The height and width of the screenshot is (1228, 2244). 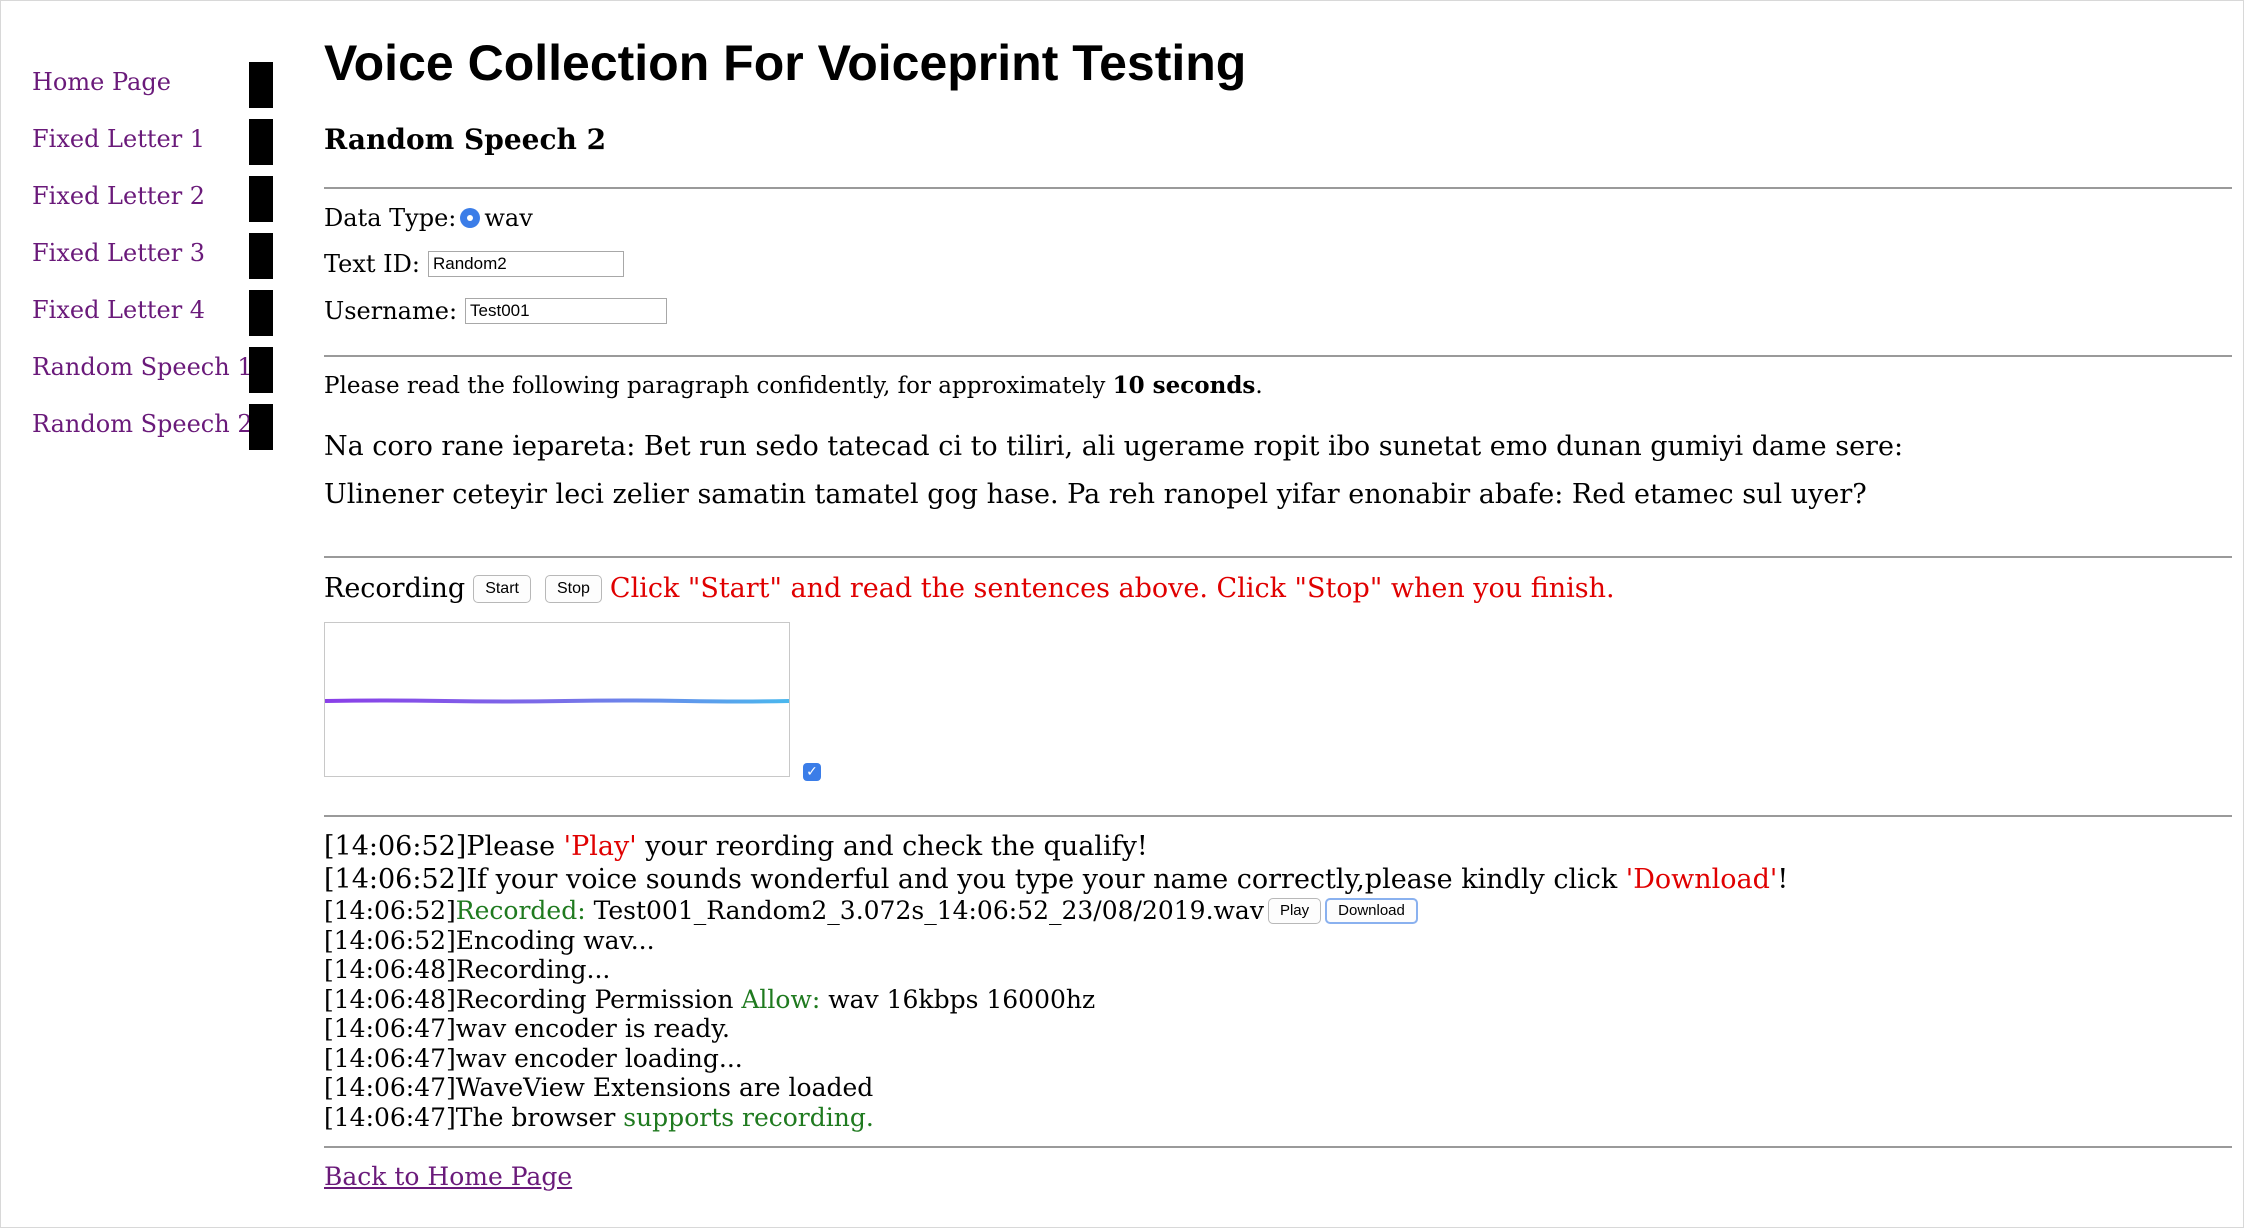 I want to click on log-line: [14:06:47] wav encoder is ready., so click(x=1274, y=1029).